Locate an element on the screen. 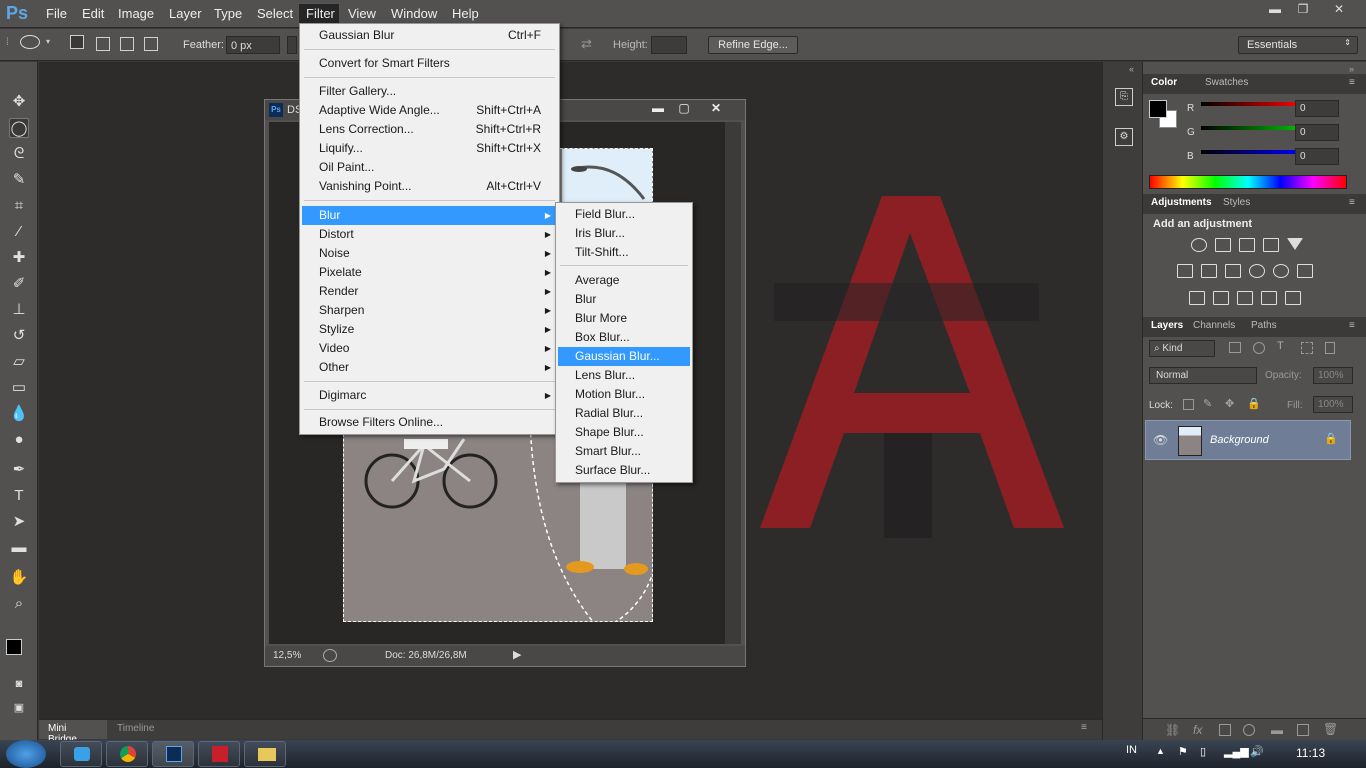 The image size is (1366, 768). new-adjustment-layer-icon is located at coordinates (1249, 730).